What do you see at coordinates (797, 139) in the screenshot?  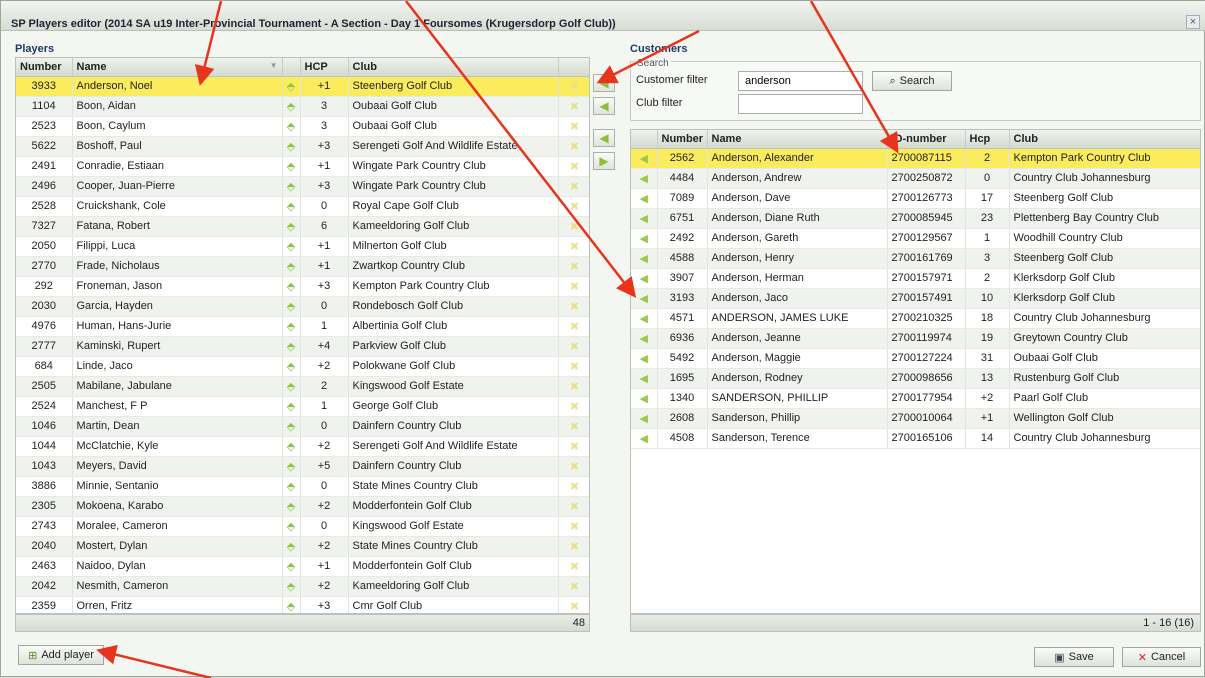 I see `col-cust-name: Name` at bounding box center [797, 139].